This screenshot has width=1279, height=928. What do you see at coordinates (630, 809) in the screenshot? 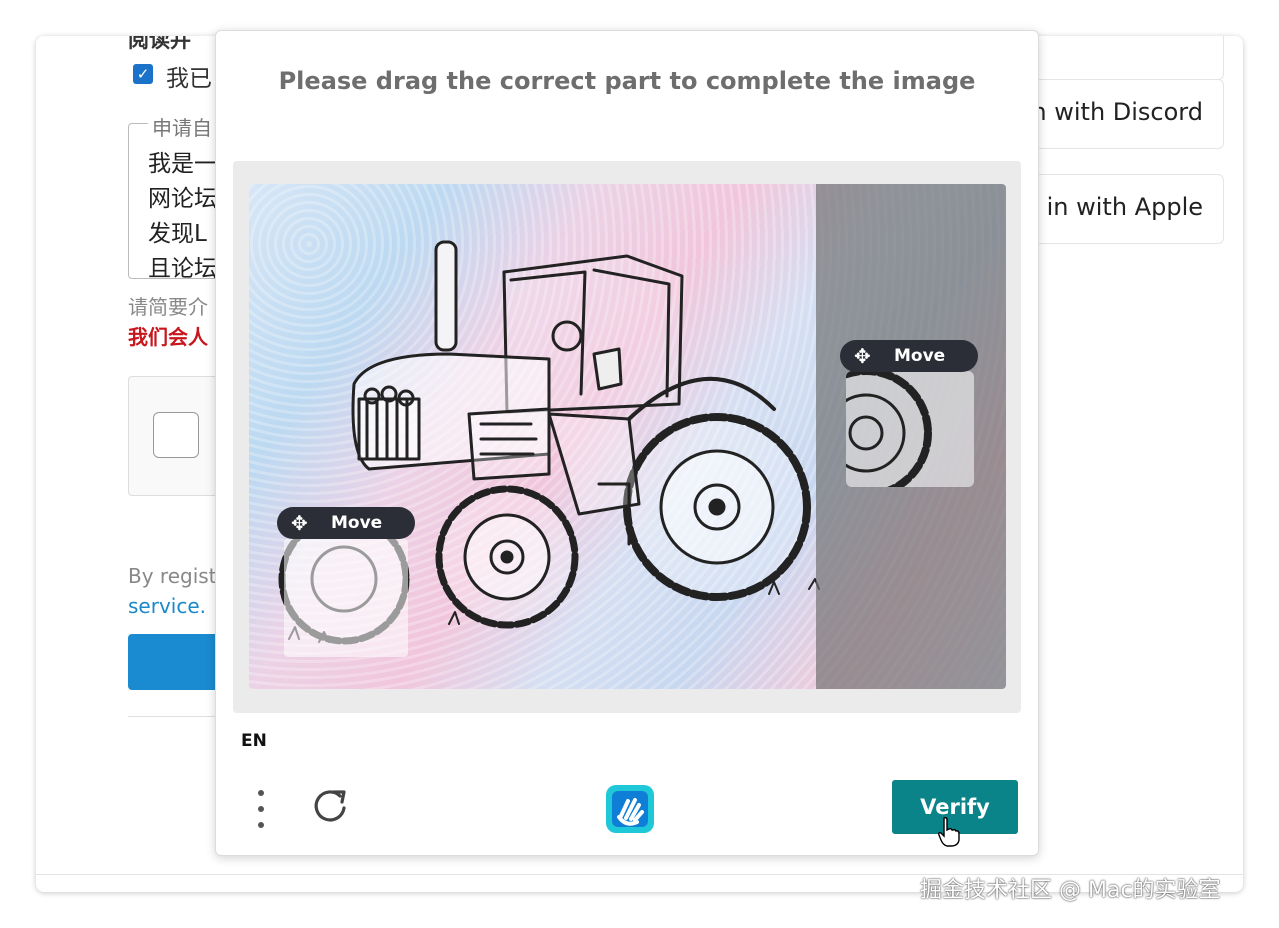
I see `hcaptcha-hand-logo` at bounding box center [630, 809].